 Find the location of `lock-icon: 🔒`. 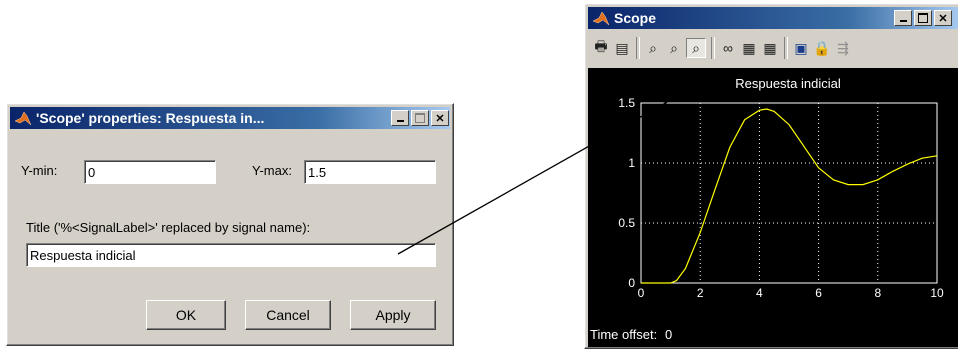

lock-icon: 🔒 is located at coordinates (822, 48).